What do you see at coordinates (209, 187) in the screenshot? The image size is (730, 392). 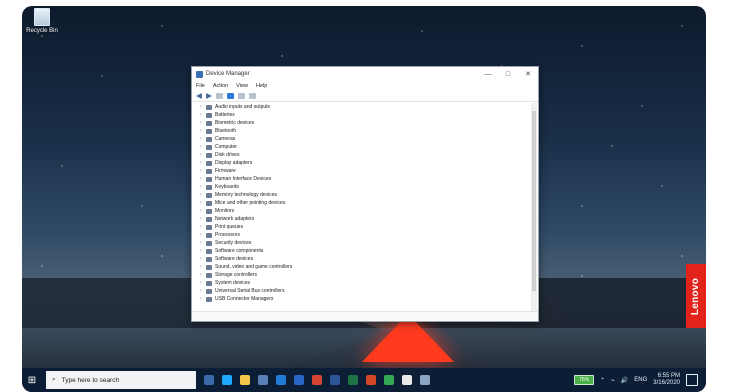 I see `keyboard-icon` at bounding box center [209, 187].